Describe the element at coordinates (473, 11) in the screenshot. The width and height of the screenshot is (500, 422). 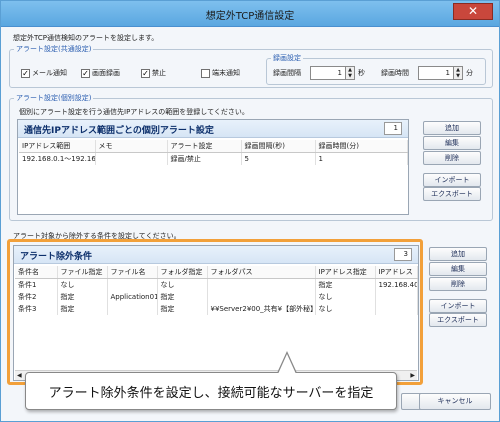
I see `close-button: ✕` at that location.